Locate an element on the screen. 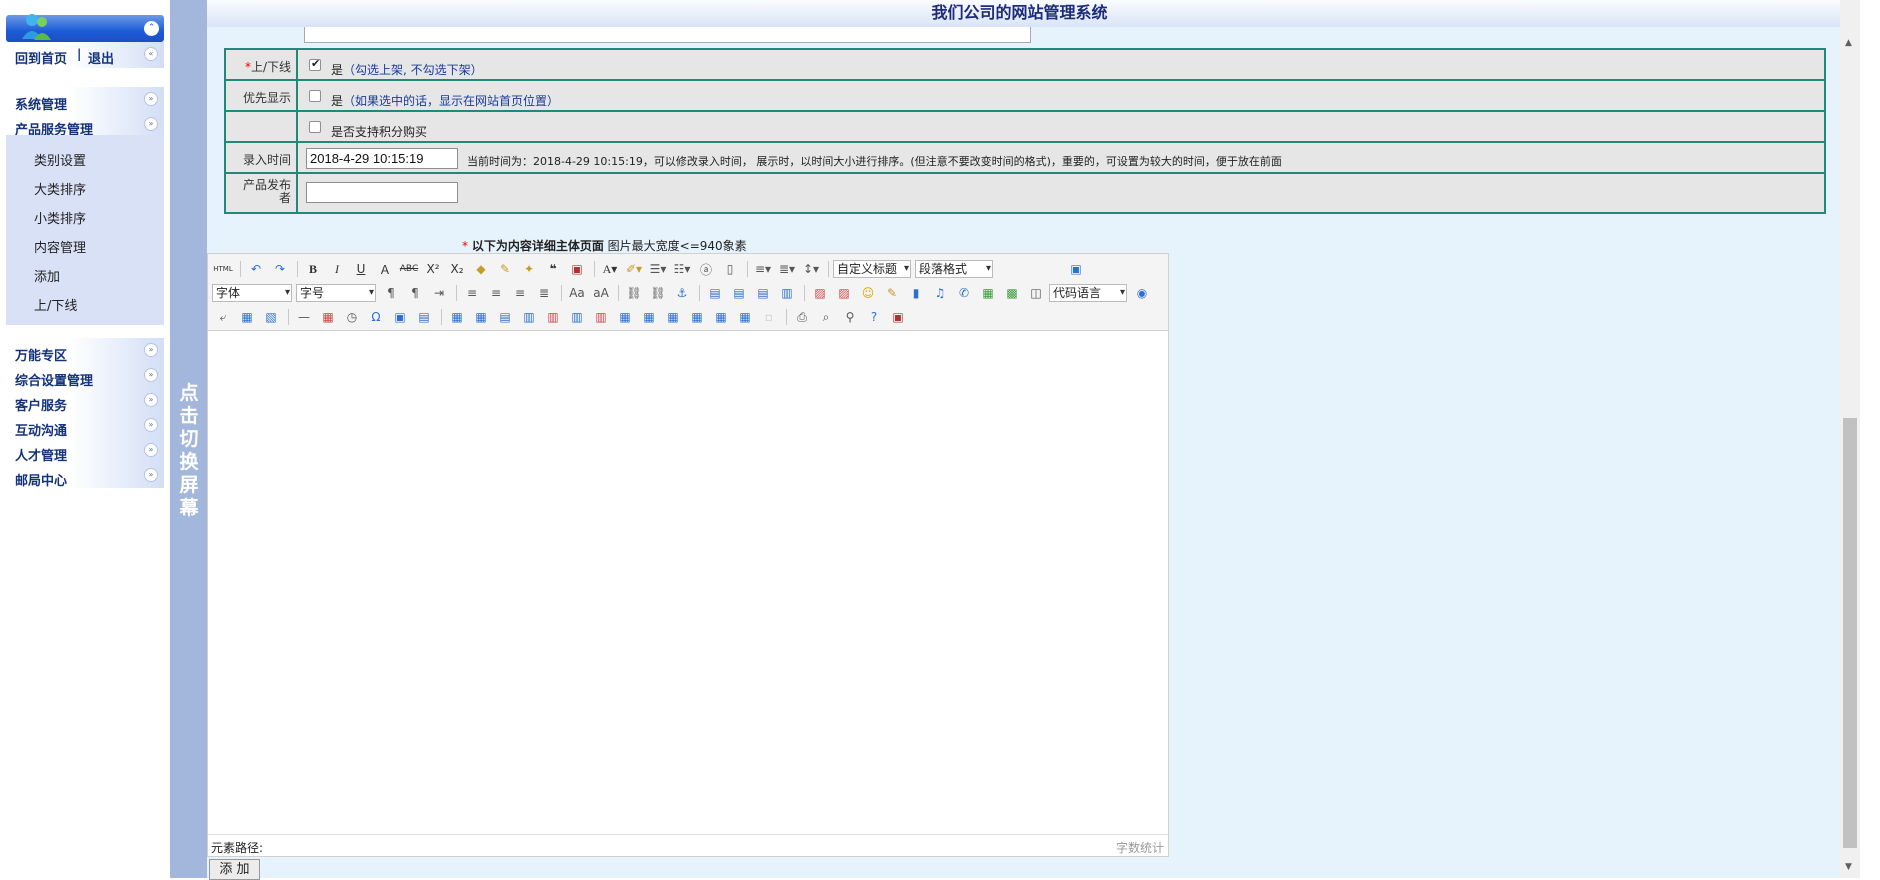  eraser-icon: ◆ is located at coordinates (481, 269).